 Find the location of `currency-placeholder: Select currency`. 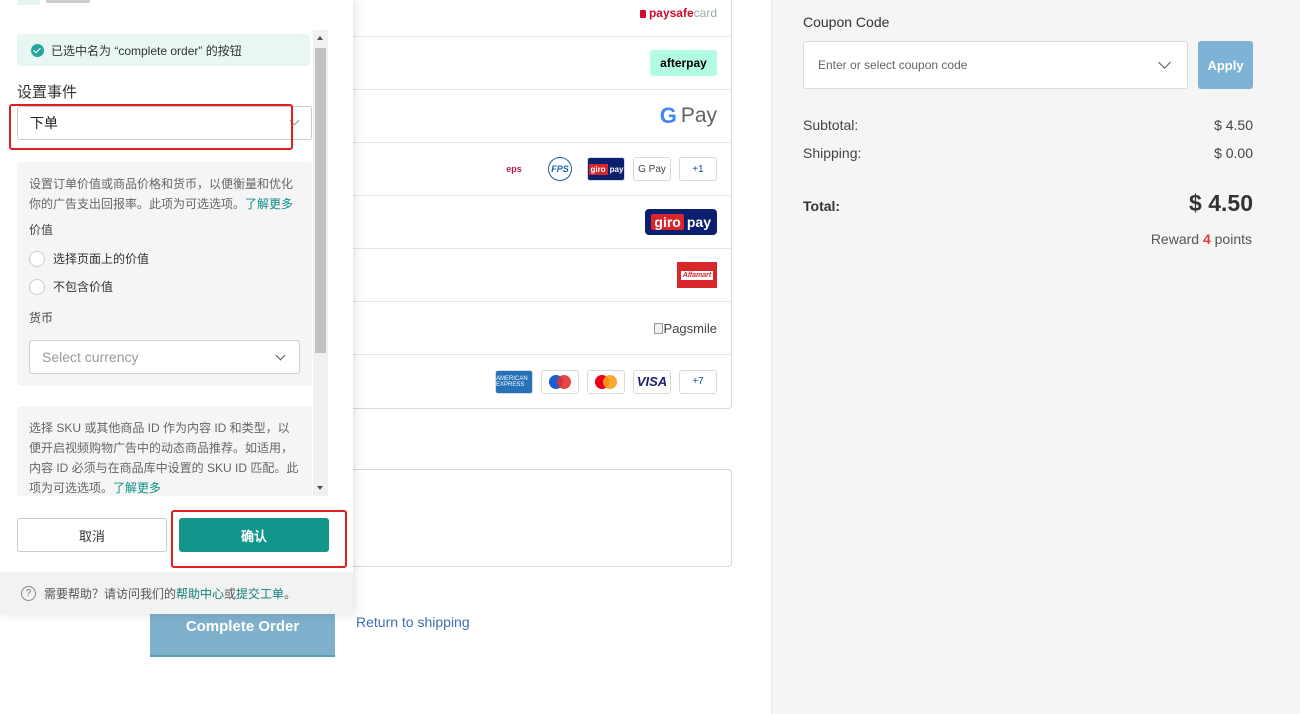

currency-placeholder: Select currency is located at coordinates (90, 357).